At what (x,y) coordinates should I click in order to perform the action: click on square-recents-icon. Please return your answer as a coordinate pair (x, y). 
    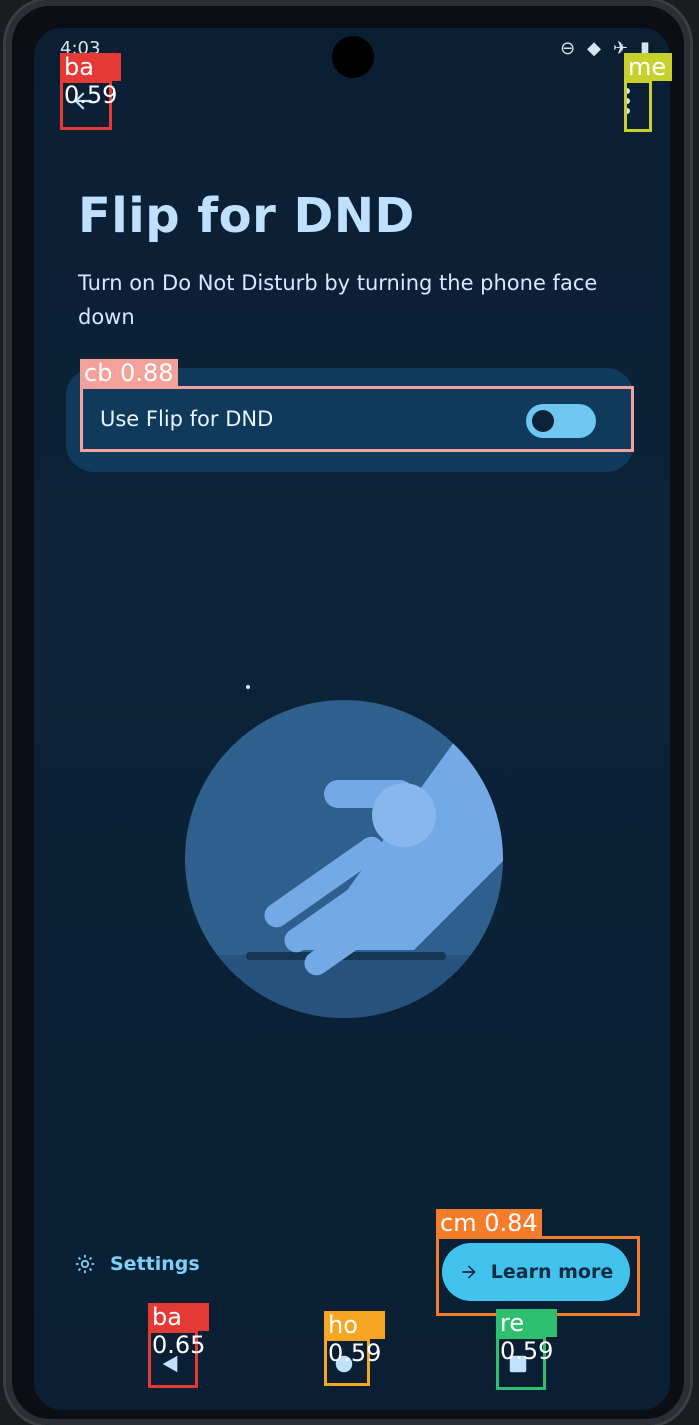
    Looking at the image, I should click on (518, 1364).